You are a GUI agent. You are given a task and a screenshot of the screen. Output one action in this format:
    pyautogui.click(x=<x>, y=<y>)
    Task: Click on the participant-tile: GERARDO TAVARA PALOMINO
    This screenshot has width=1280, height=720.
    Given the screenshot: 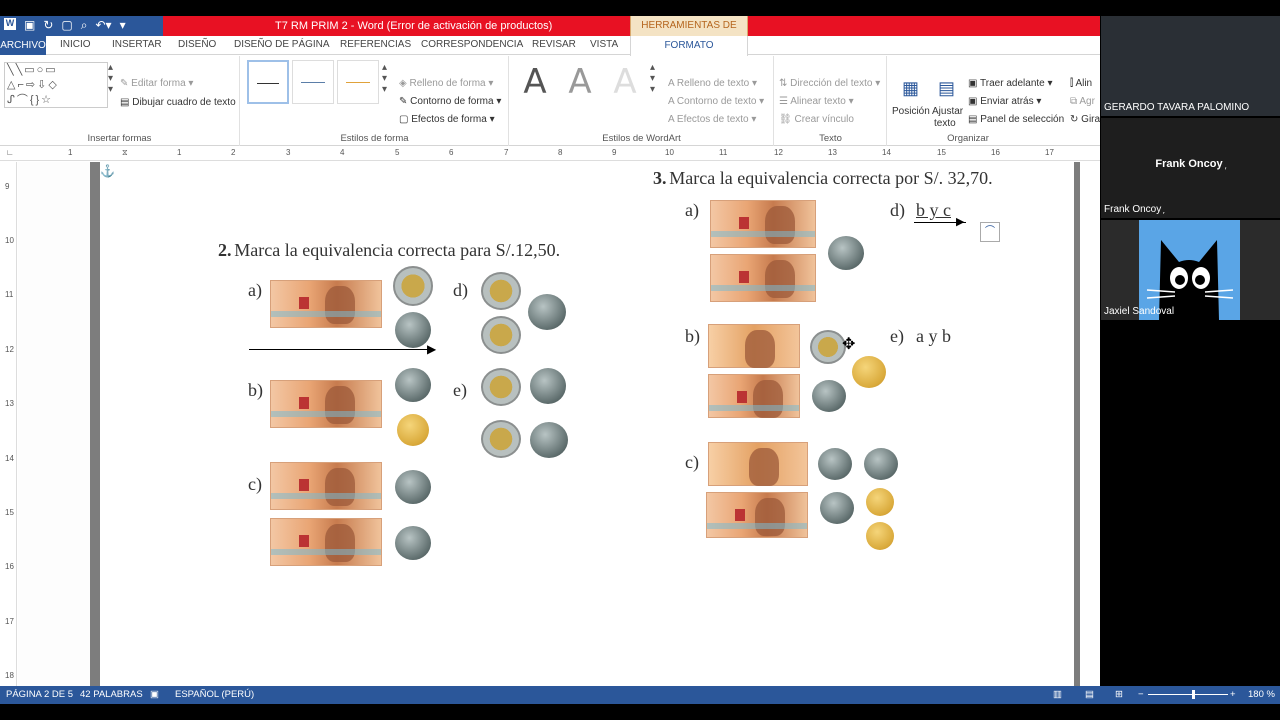 What is the action you would take?
    pyautogui.click(x=1190, y=66)
    